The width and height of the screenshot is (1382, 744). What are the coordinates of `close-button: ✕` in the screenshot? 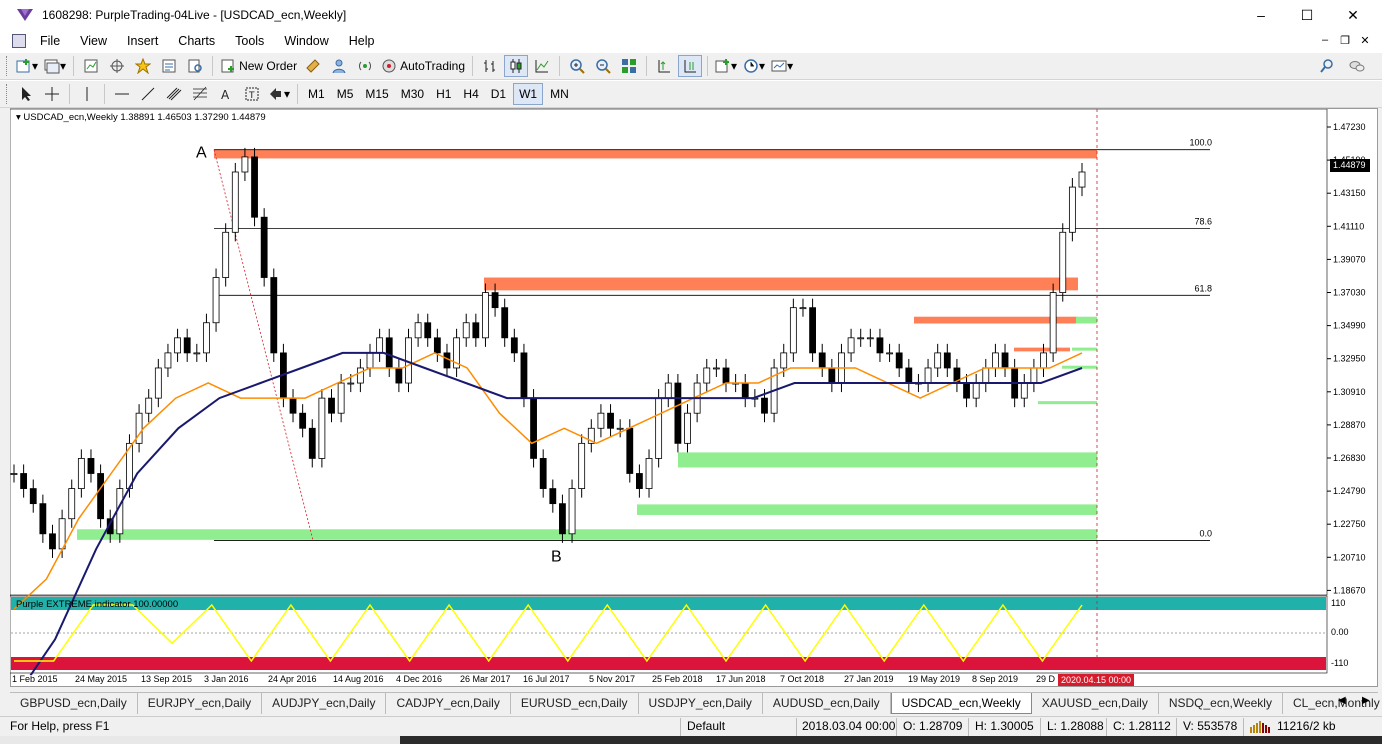 It's located at (1353, 15).